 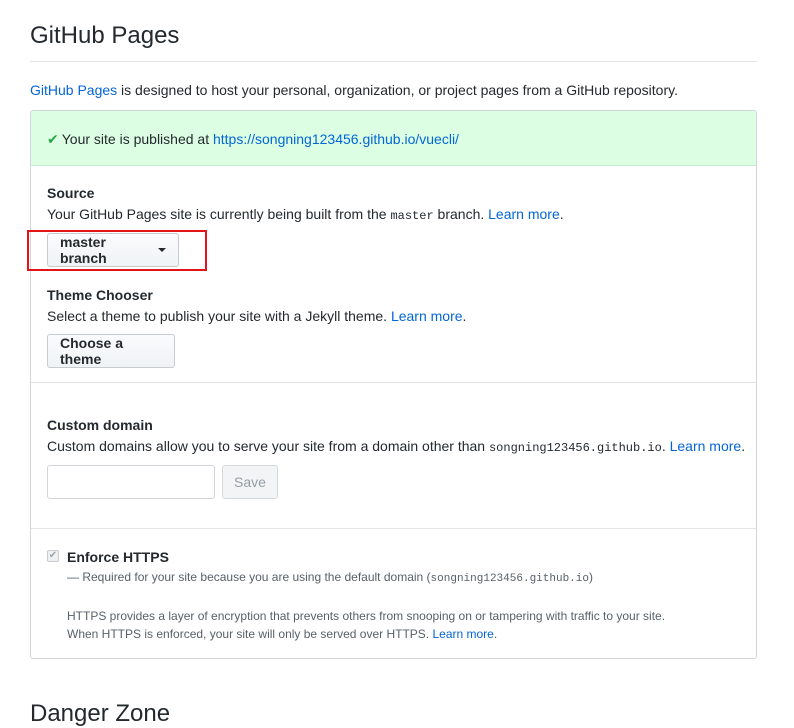 I want to click on custom-domain-input, so click(x=131, y=482).